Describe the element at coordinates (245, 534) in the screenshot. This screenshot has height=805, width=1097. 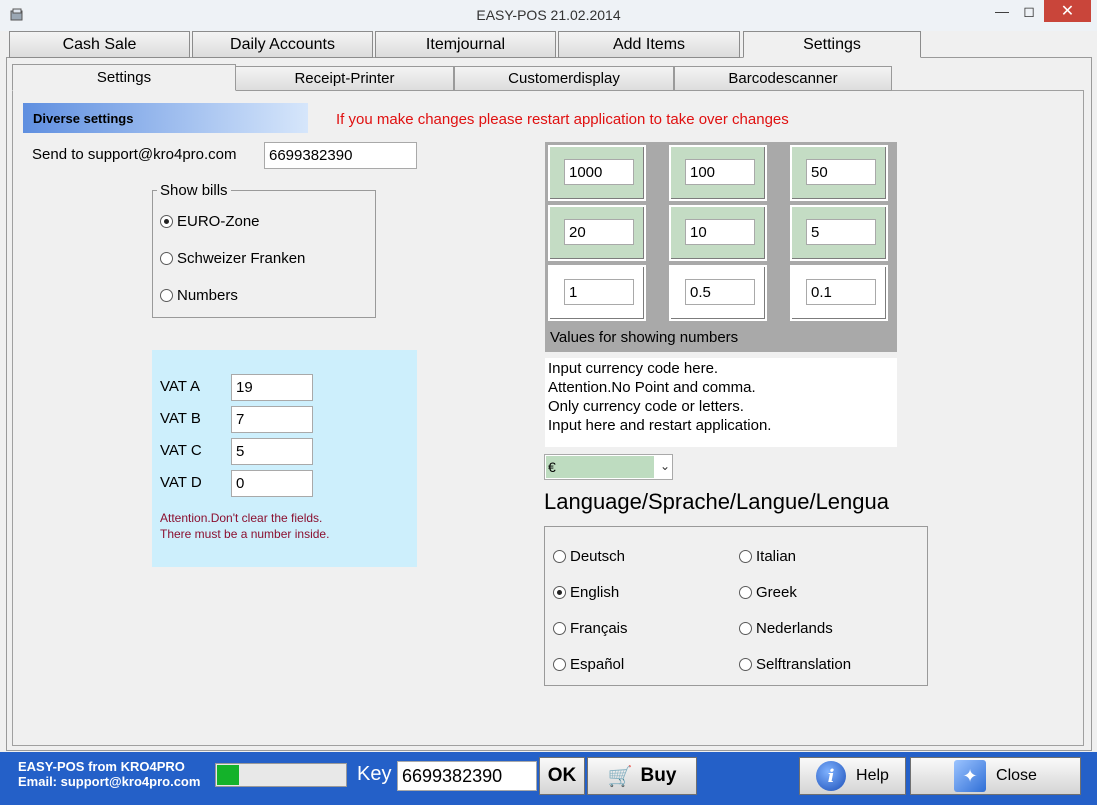
I see `vat-note-line: There must be a number inside.` at that location.